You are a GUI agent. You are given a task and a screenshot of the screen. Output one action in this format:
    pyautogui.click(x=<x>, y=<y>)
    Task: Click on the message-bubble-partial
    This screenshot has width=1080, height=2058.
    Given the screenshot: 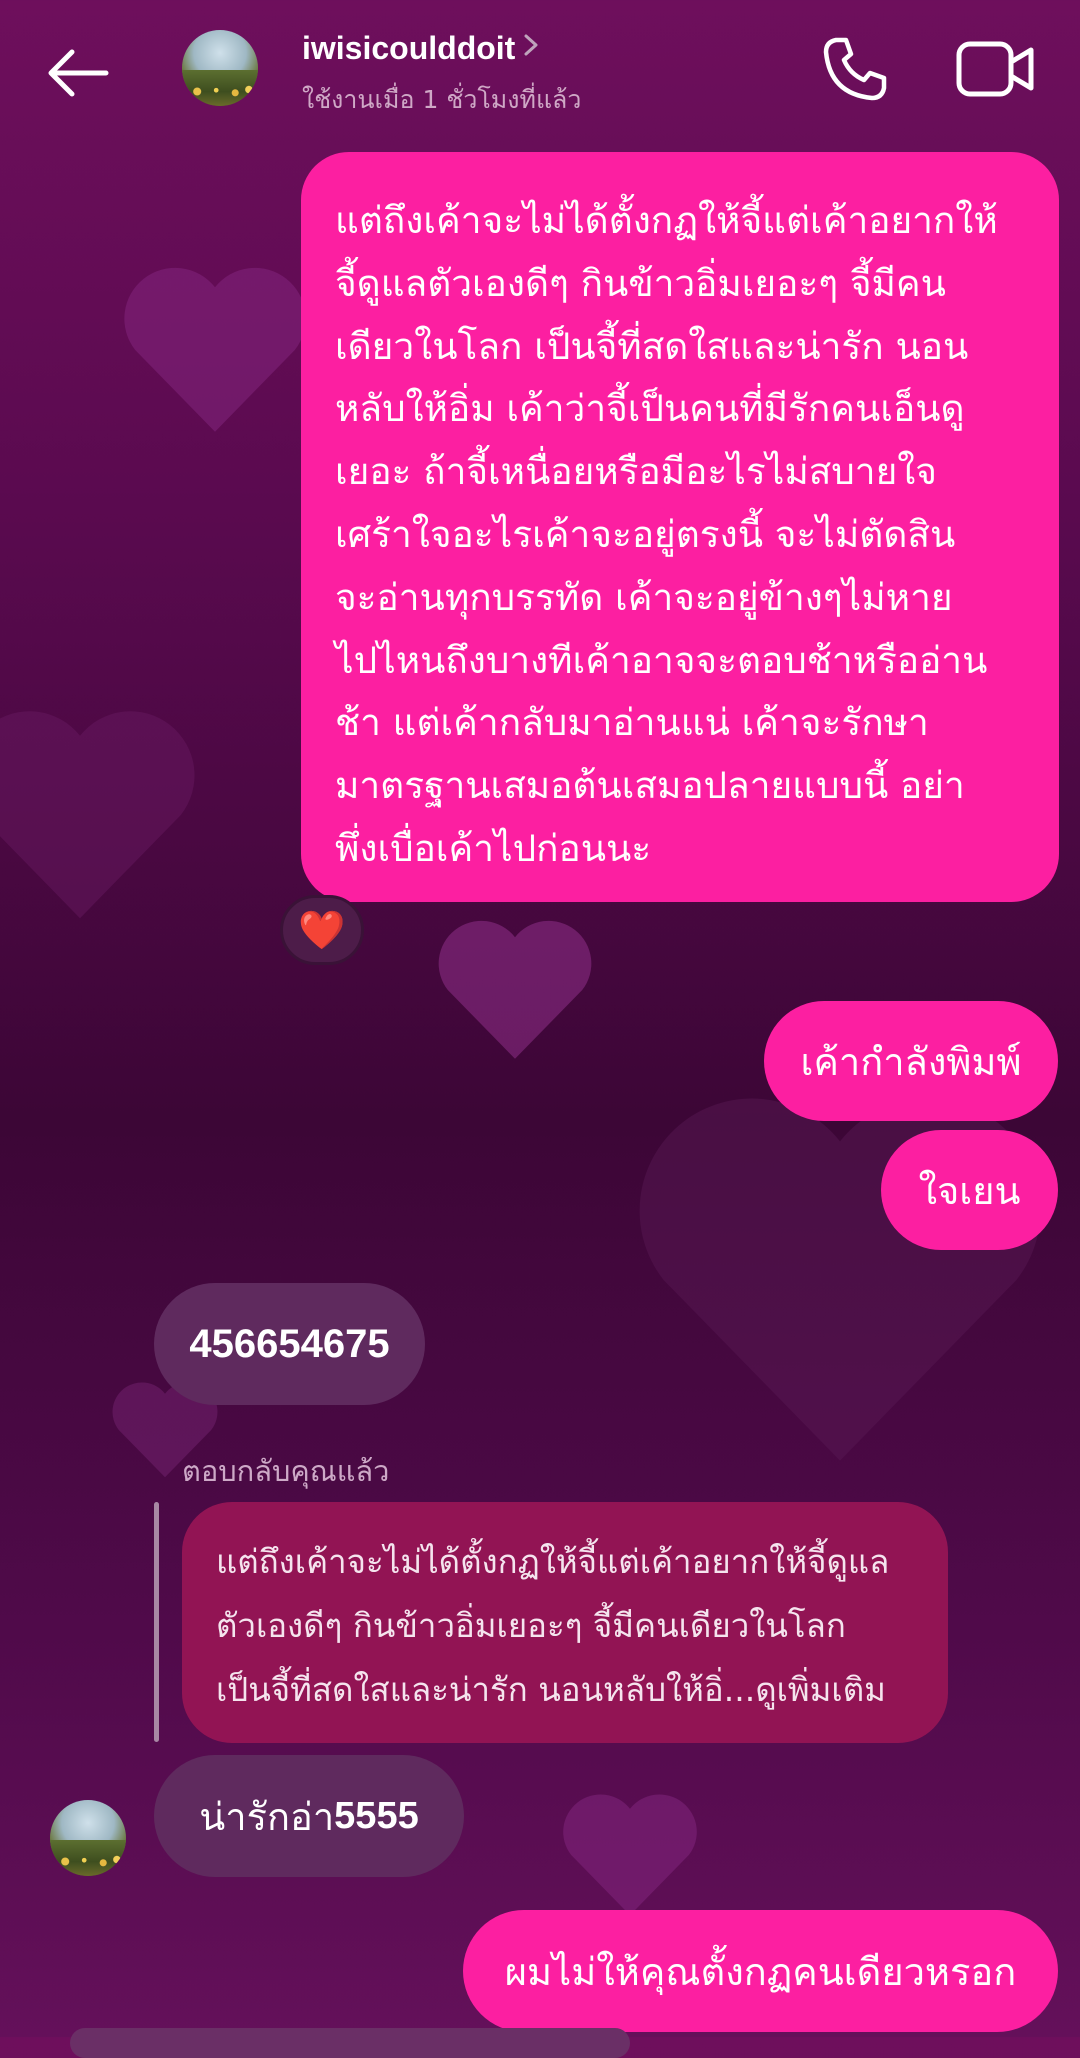 What is the action you would take?
    pyautogui.click(x=350, y=2043)
    